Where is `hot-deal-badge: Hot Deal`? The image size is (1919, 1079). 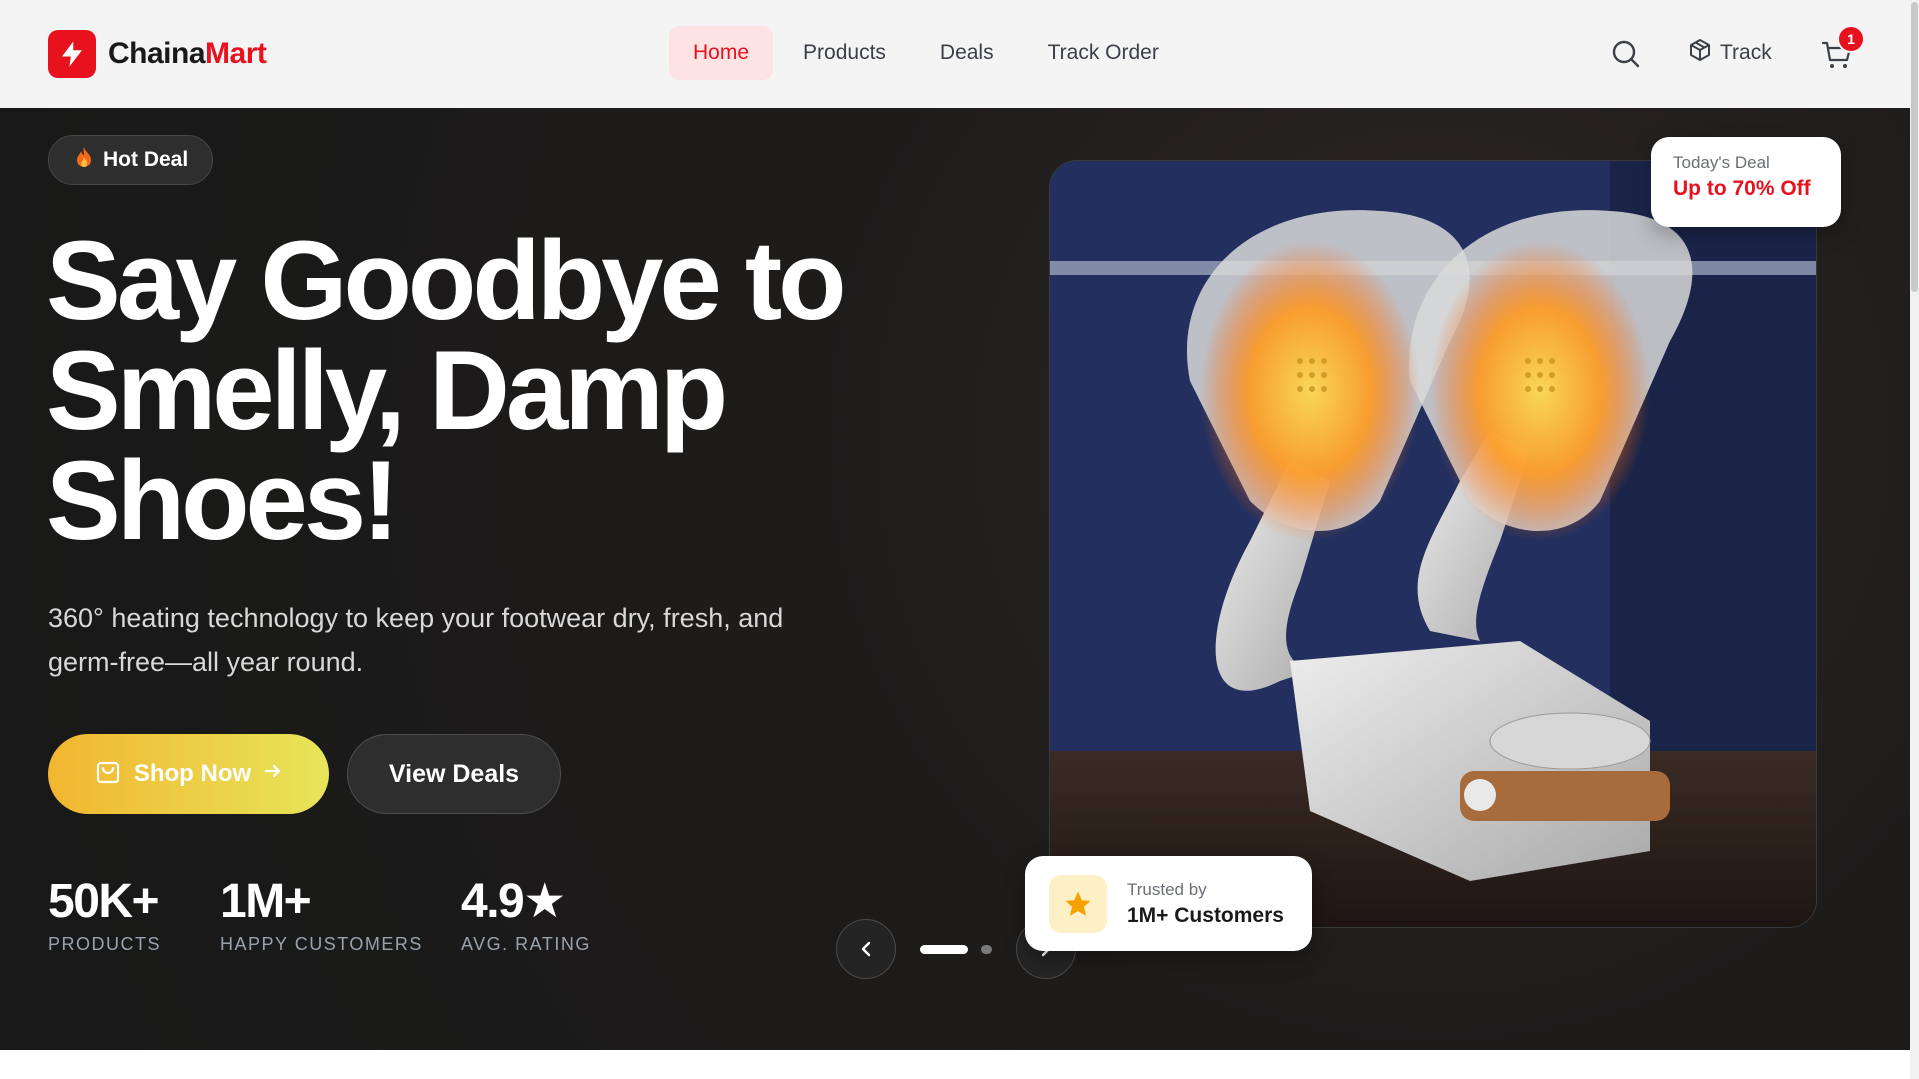 hot-deal-badge: Hot Deal is located at coordinates (131, 160).